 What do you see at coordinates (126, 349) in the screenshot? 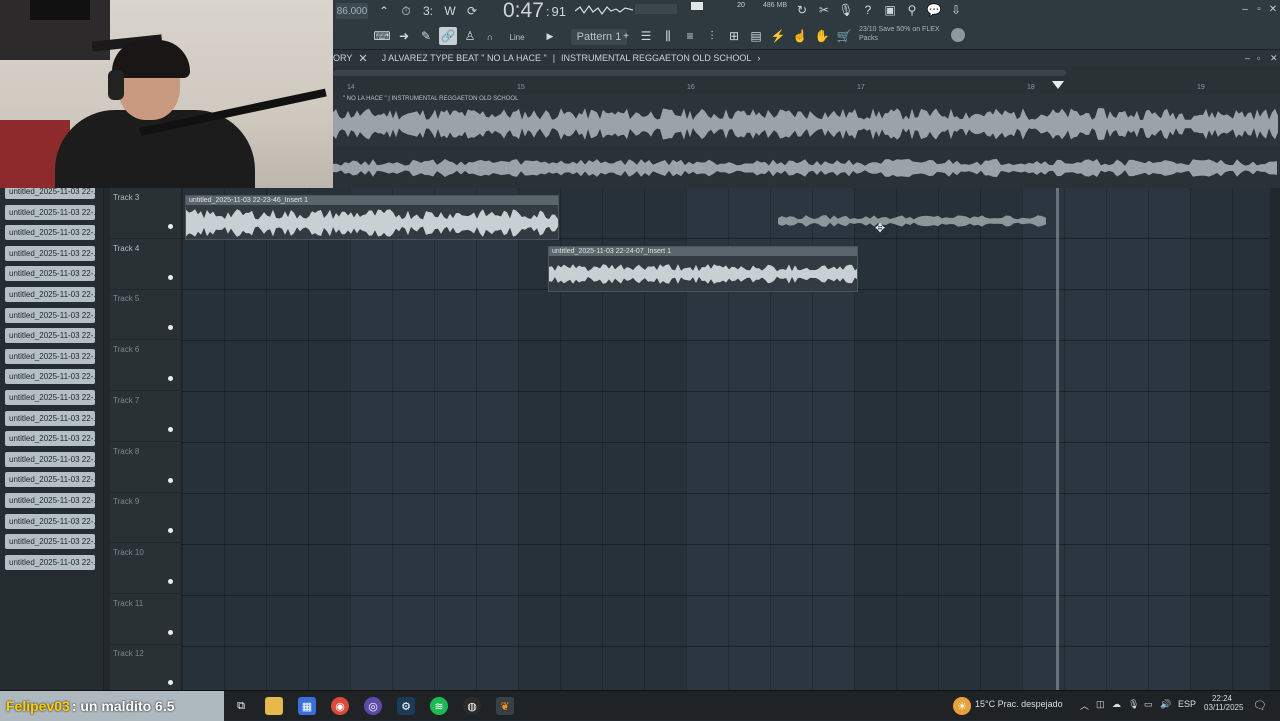
I see `track-name: Track 6` at bounding box center [126, 349].